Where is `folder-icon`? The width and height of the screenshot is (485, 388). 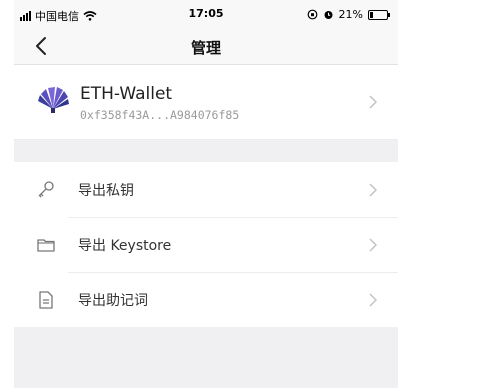 folder-icon is located at coordinates (46, 245).